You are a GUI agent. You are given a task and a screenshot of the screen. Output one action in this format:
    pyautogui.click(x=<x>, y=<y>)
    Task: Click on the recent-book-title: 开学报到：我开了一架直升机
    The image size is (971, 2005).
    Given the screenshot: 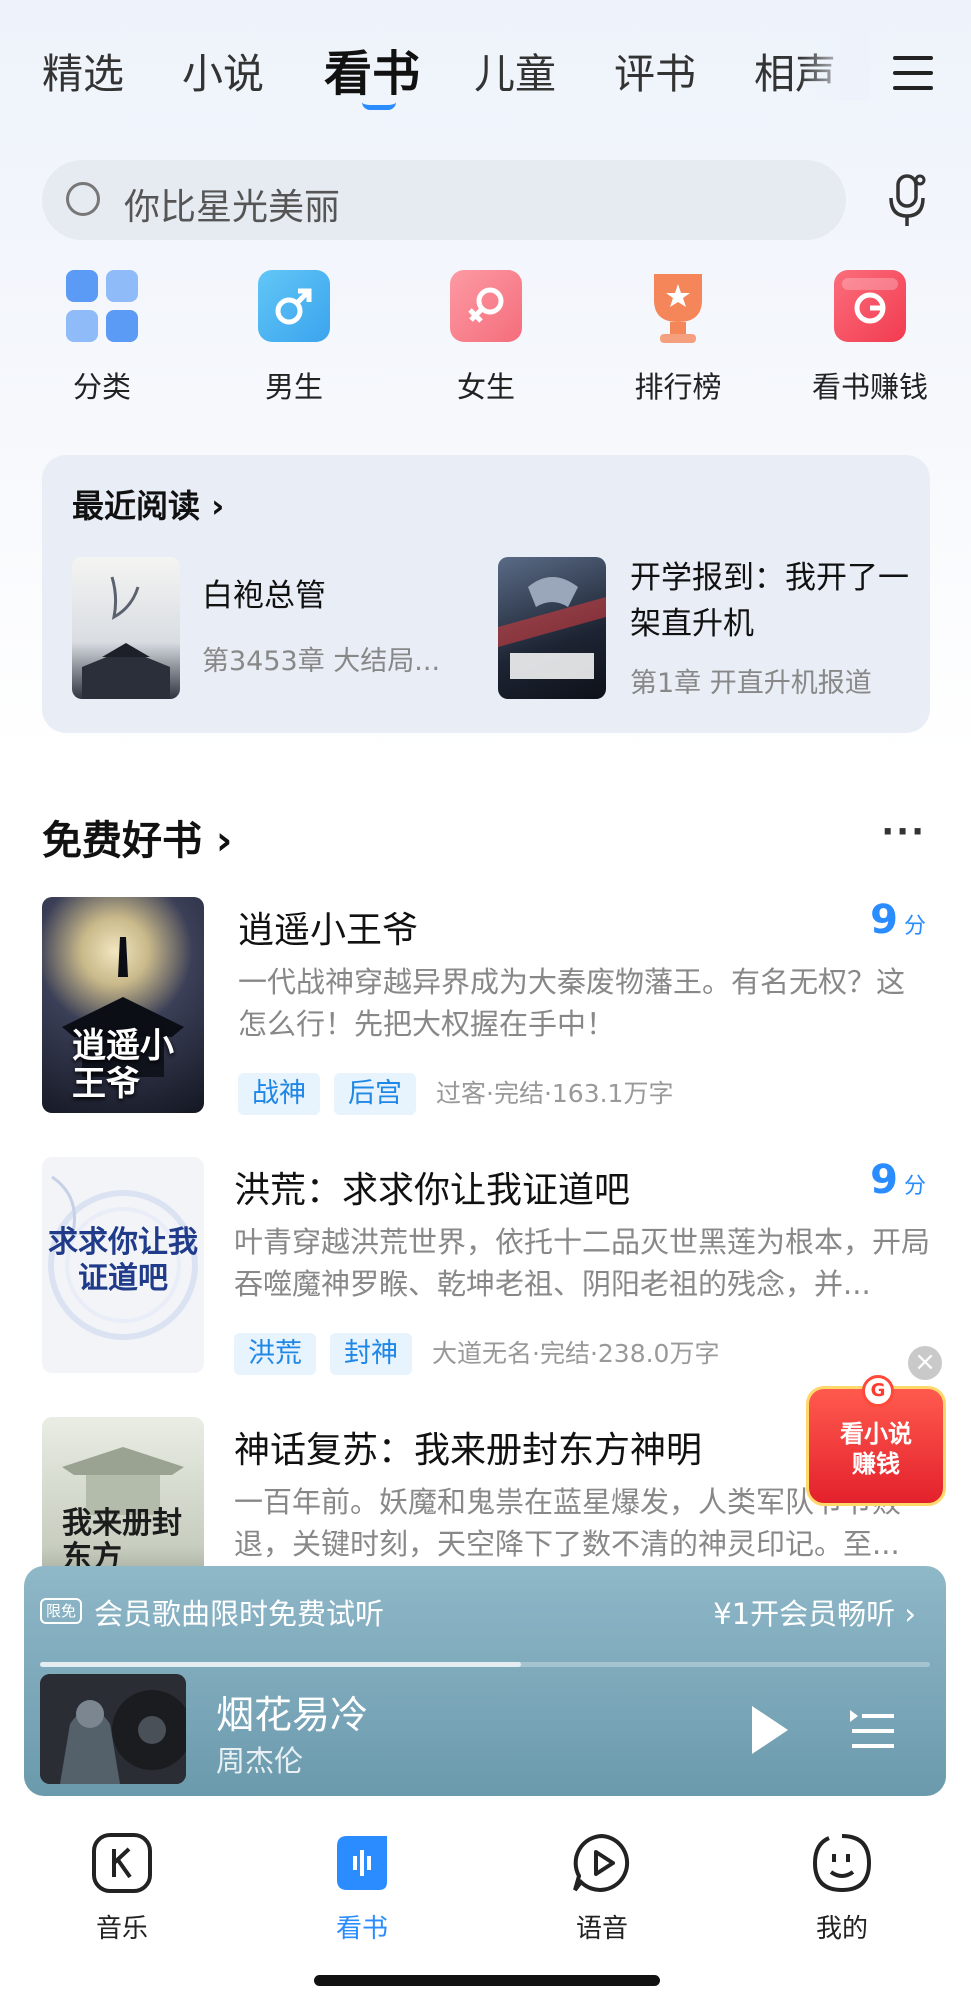 What is the action you would take?
    pyautogui.click(x=770, y=601)
    